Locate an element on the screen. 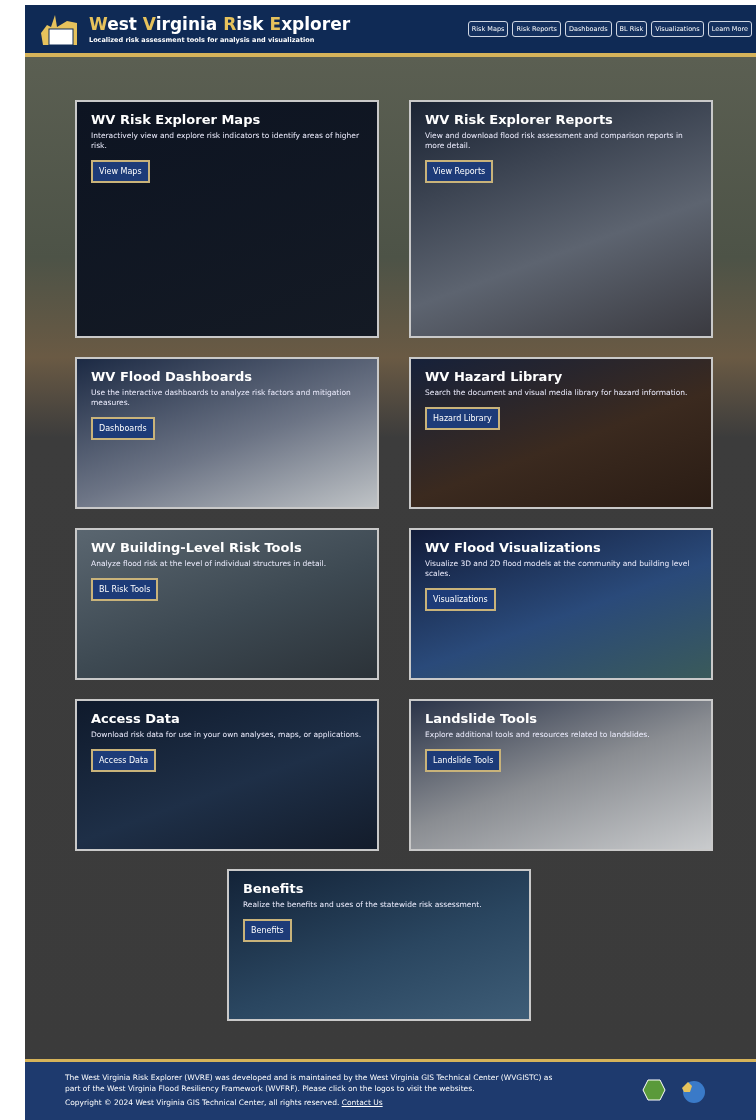 The image size is (756, 1120). card-button: Access Data is located at coordinates (124, 761).